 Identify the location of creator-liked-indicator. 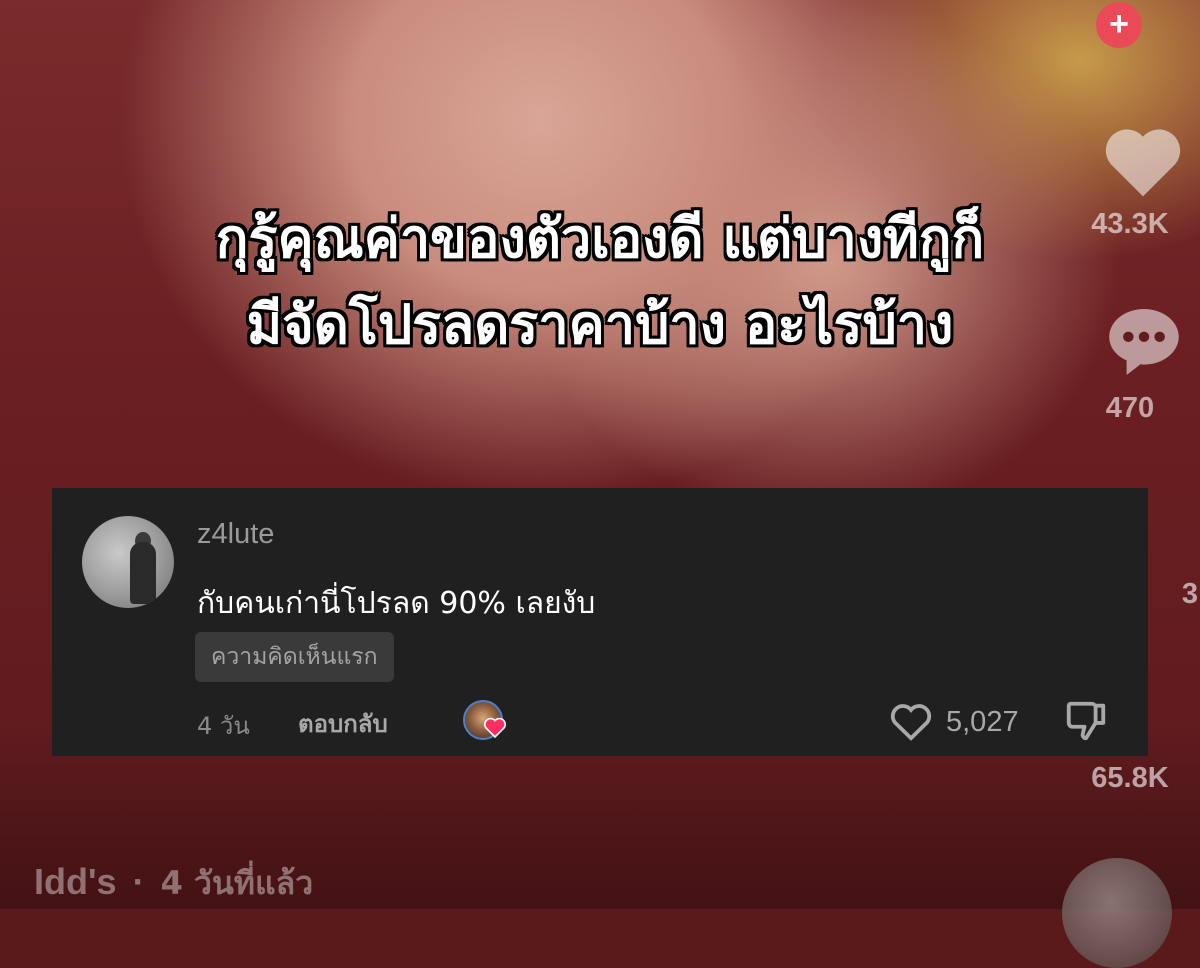
(487, 722).